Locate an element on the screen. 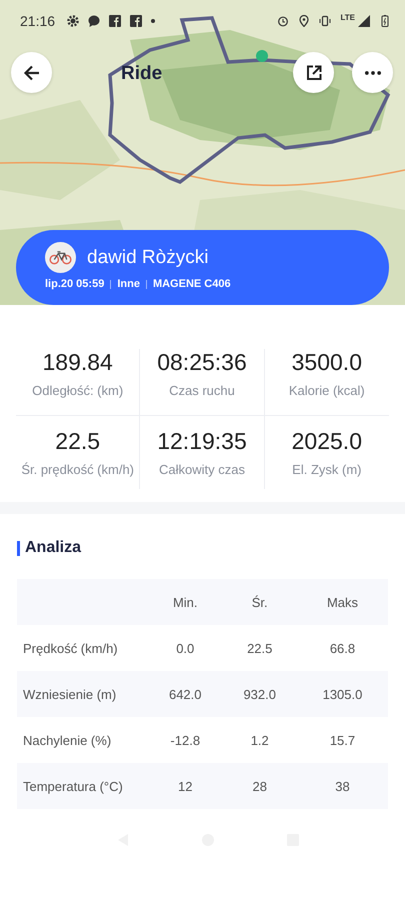 The image size is (405, 900). row-label: Nachylenie (%) is located at coordinates (82, 740).